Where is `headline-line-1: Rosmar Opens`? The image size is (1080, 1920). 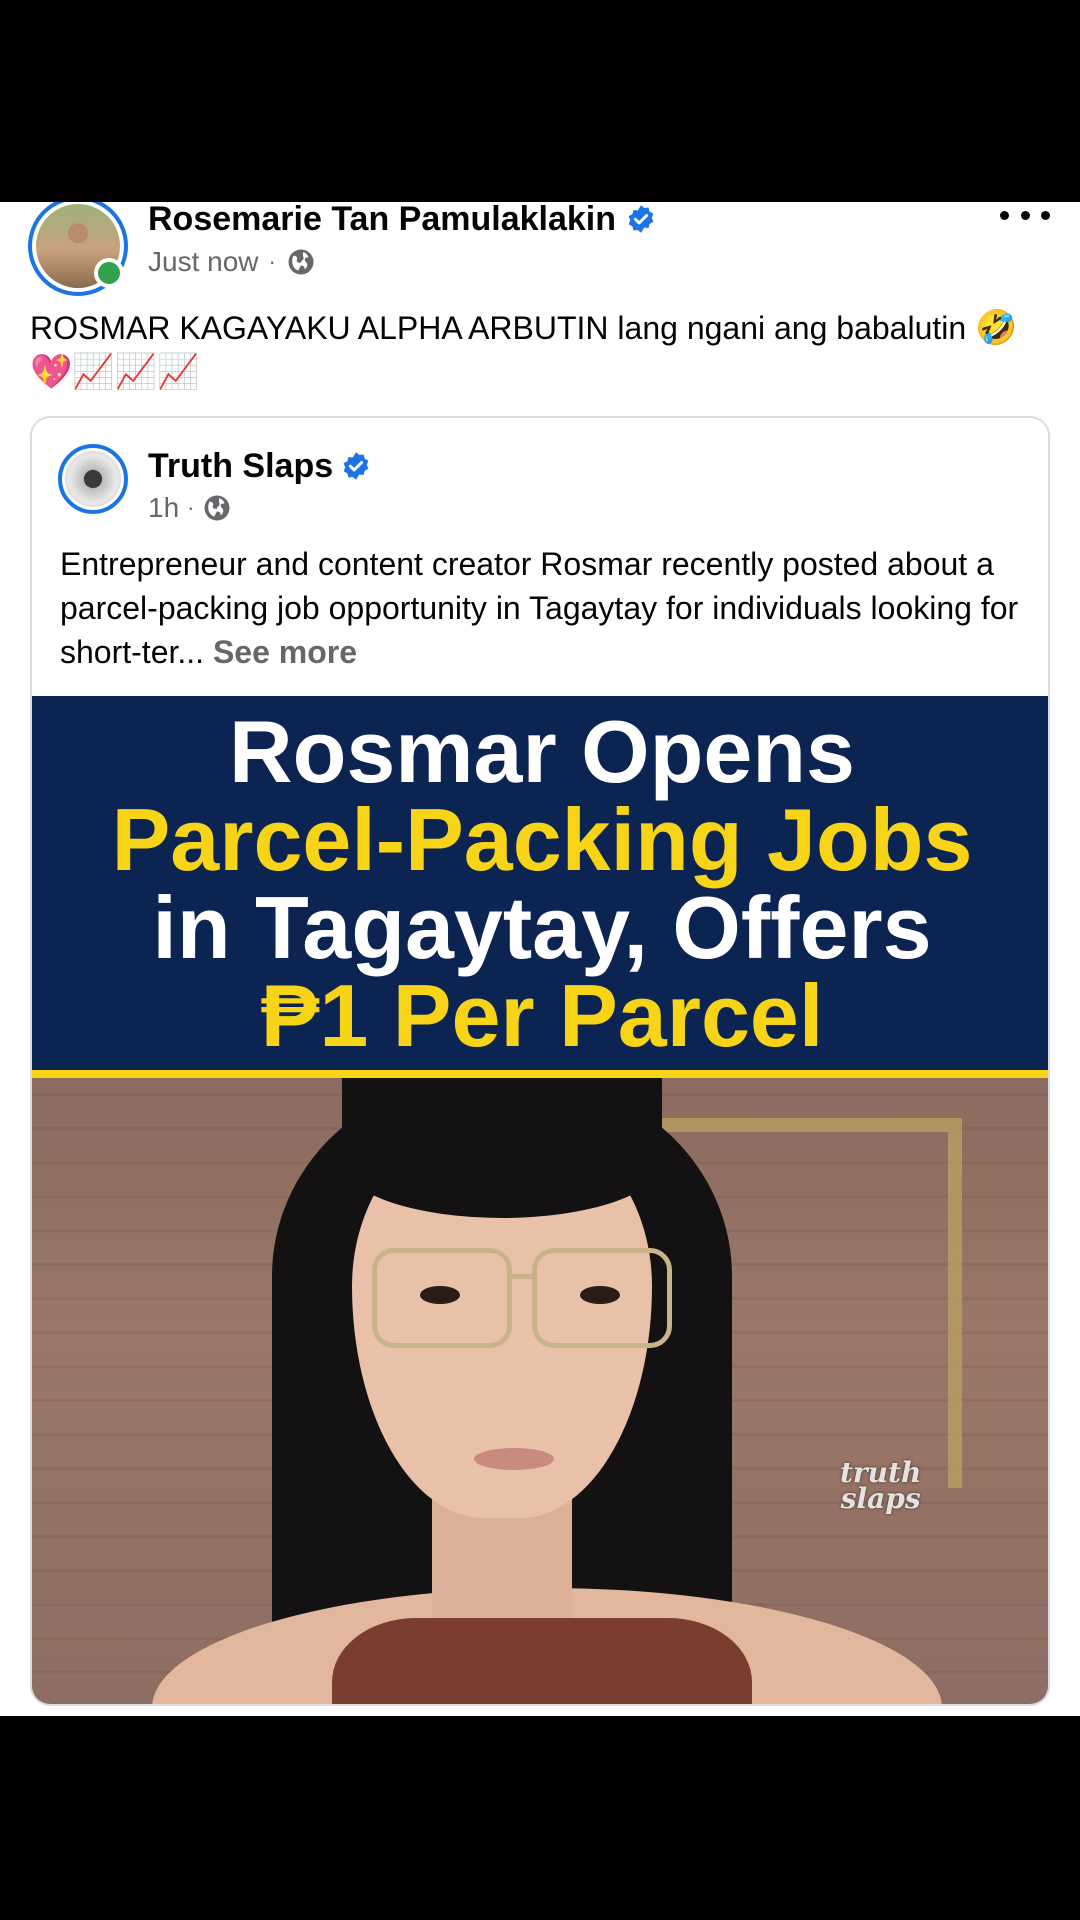 headline-line-1: Rosmar Opens is located at coordinates (542, 751).